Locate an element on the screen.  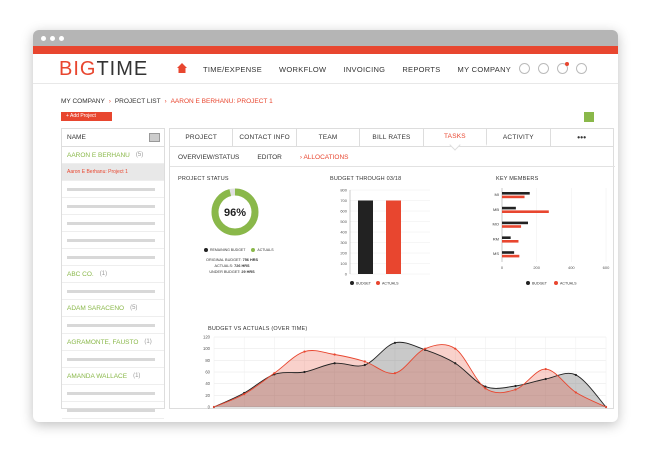
bigtime-logo: BIGTIME is located at coordinates (103, 69).